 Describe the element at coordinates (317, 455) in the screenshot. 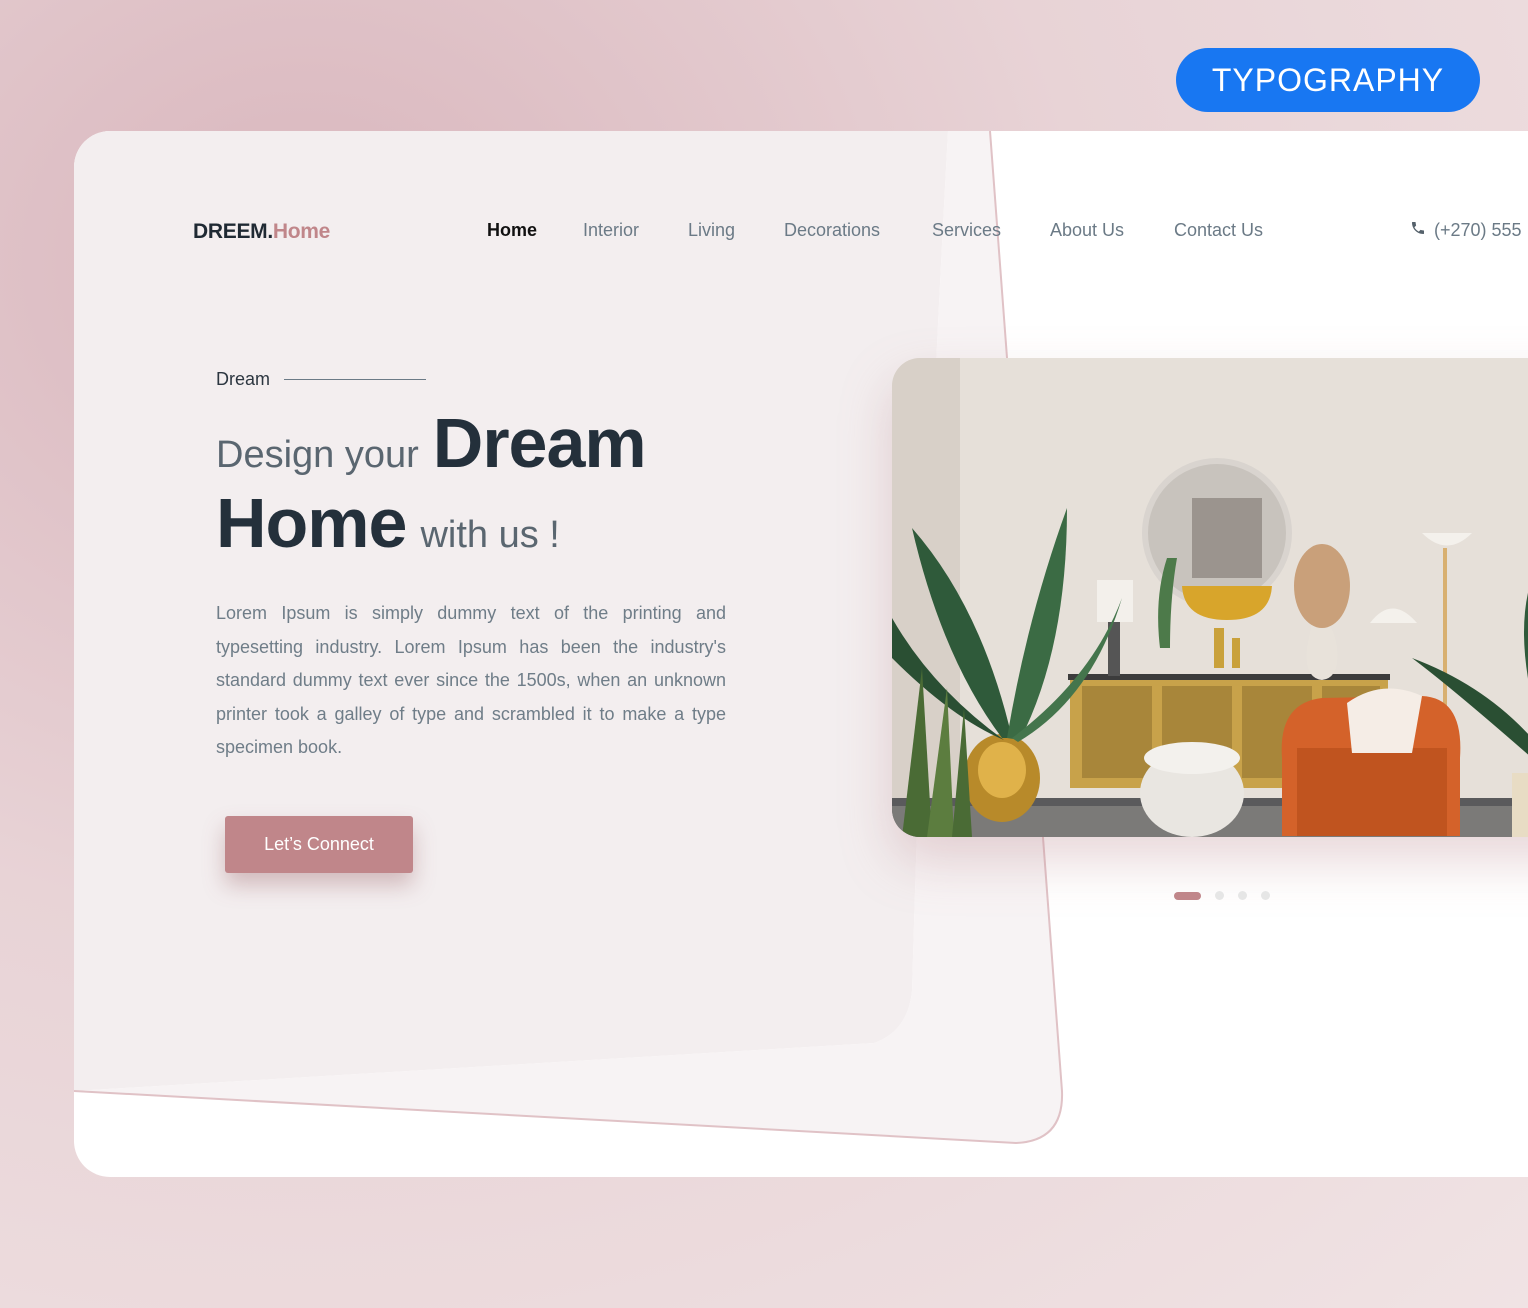

I see `headline-light-1: Design your` at that location.